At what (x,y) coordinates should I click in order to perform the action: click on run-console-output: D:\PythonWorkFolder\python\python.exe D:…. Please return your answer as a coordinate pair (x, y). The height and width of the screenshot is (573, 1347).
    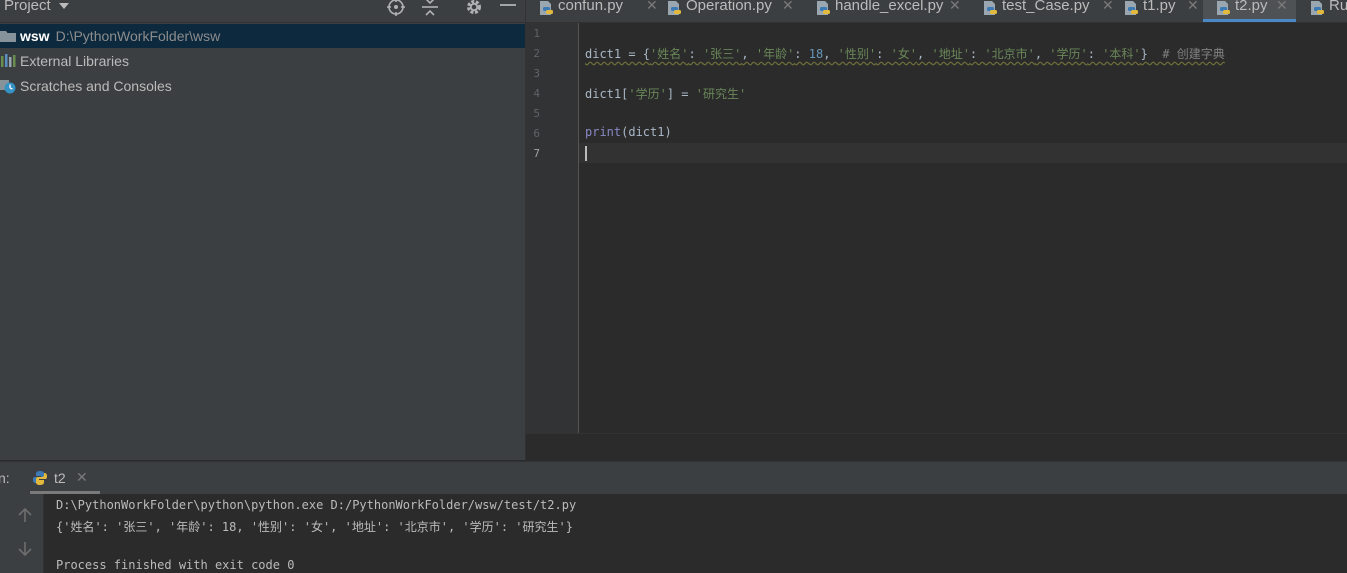
    Looking at the image, I should click on (695, 533).